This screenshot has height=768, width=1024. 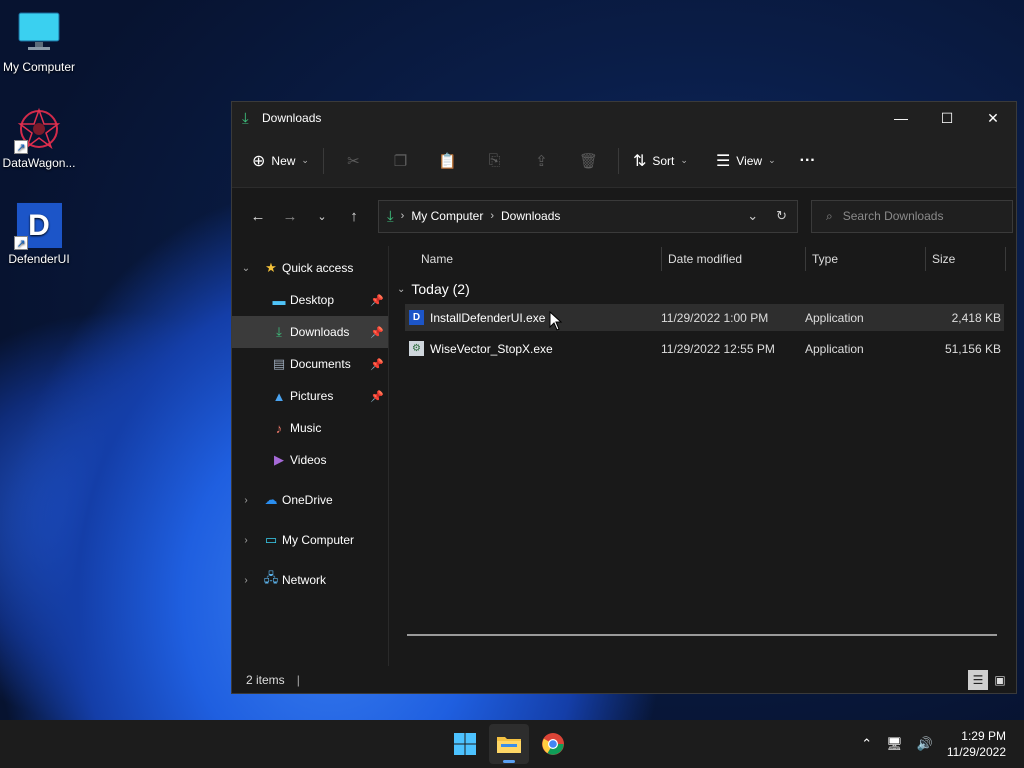 I want to click on start-button, so click(x=465, y=744).